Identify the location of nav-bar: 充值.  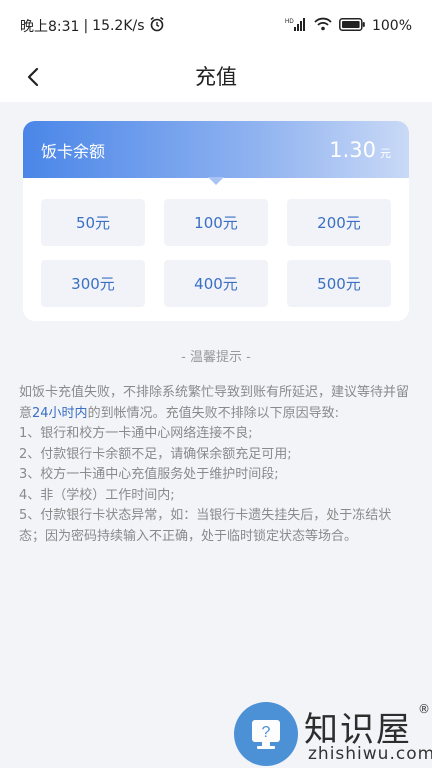
(216, 77).